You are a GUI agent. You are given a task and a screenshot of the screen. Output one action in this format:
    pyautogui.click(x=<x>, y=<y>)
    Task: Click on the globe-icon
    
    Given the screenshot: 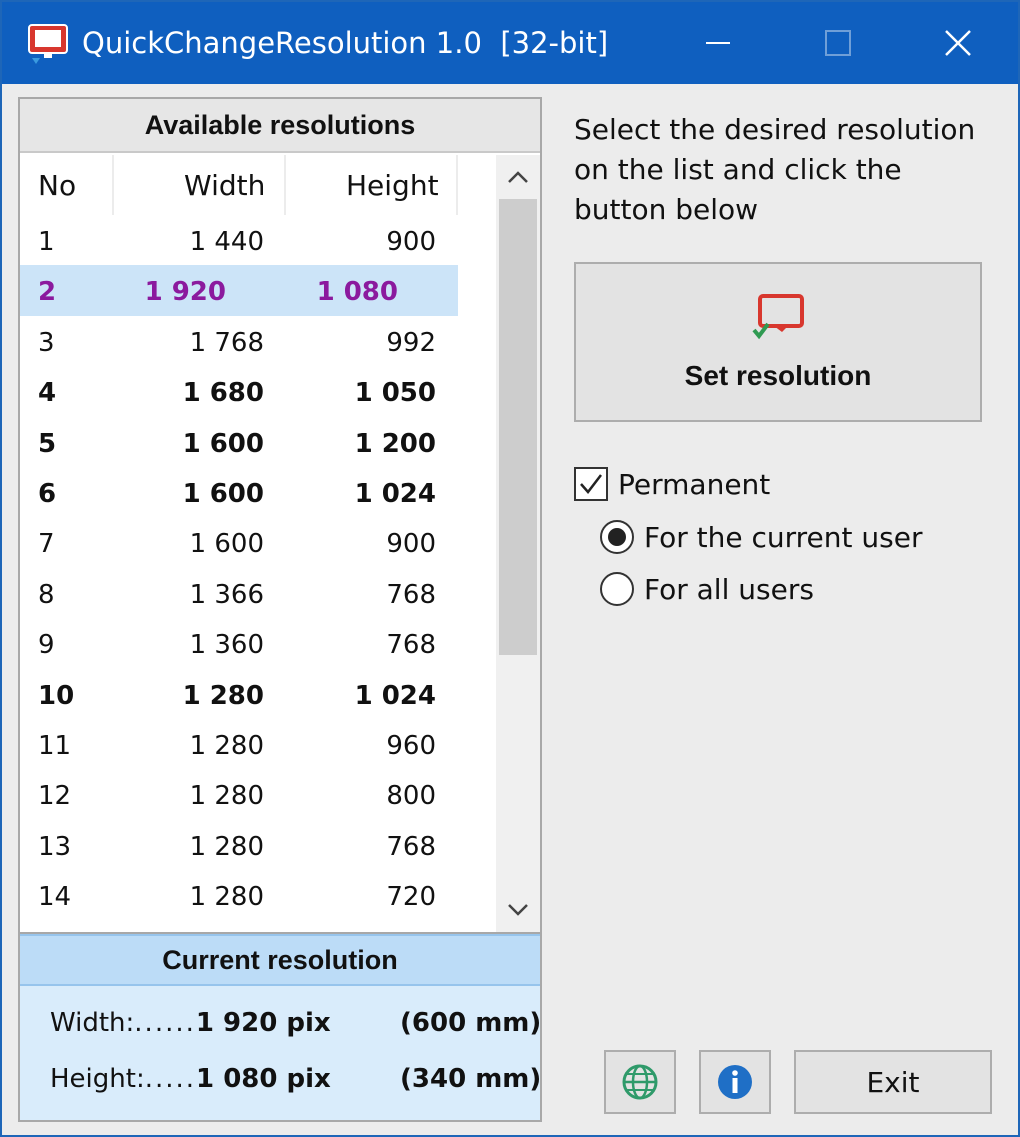 What is the action you would take?
    pyautogui.click(x=640, y=1082)
    